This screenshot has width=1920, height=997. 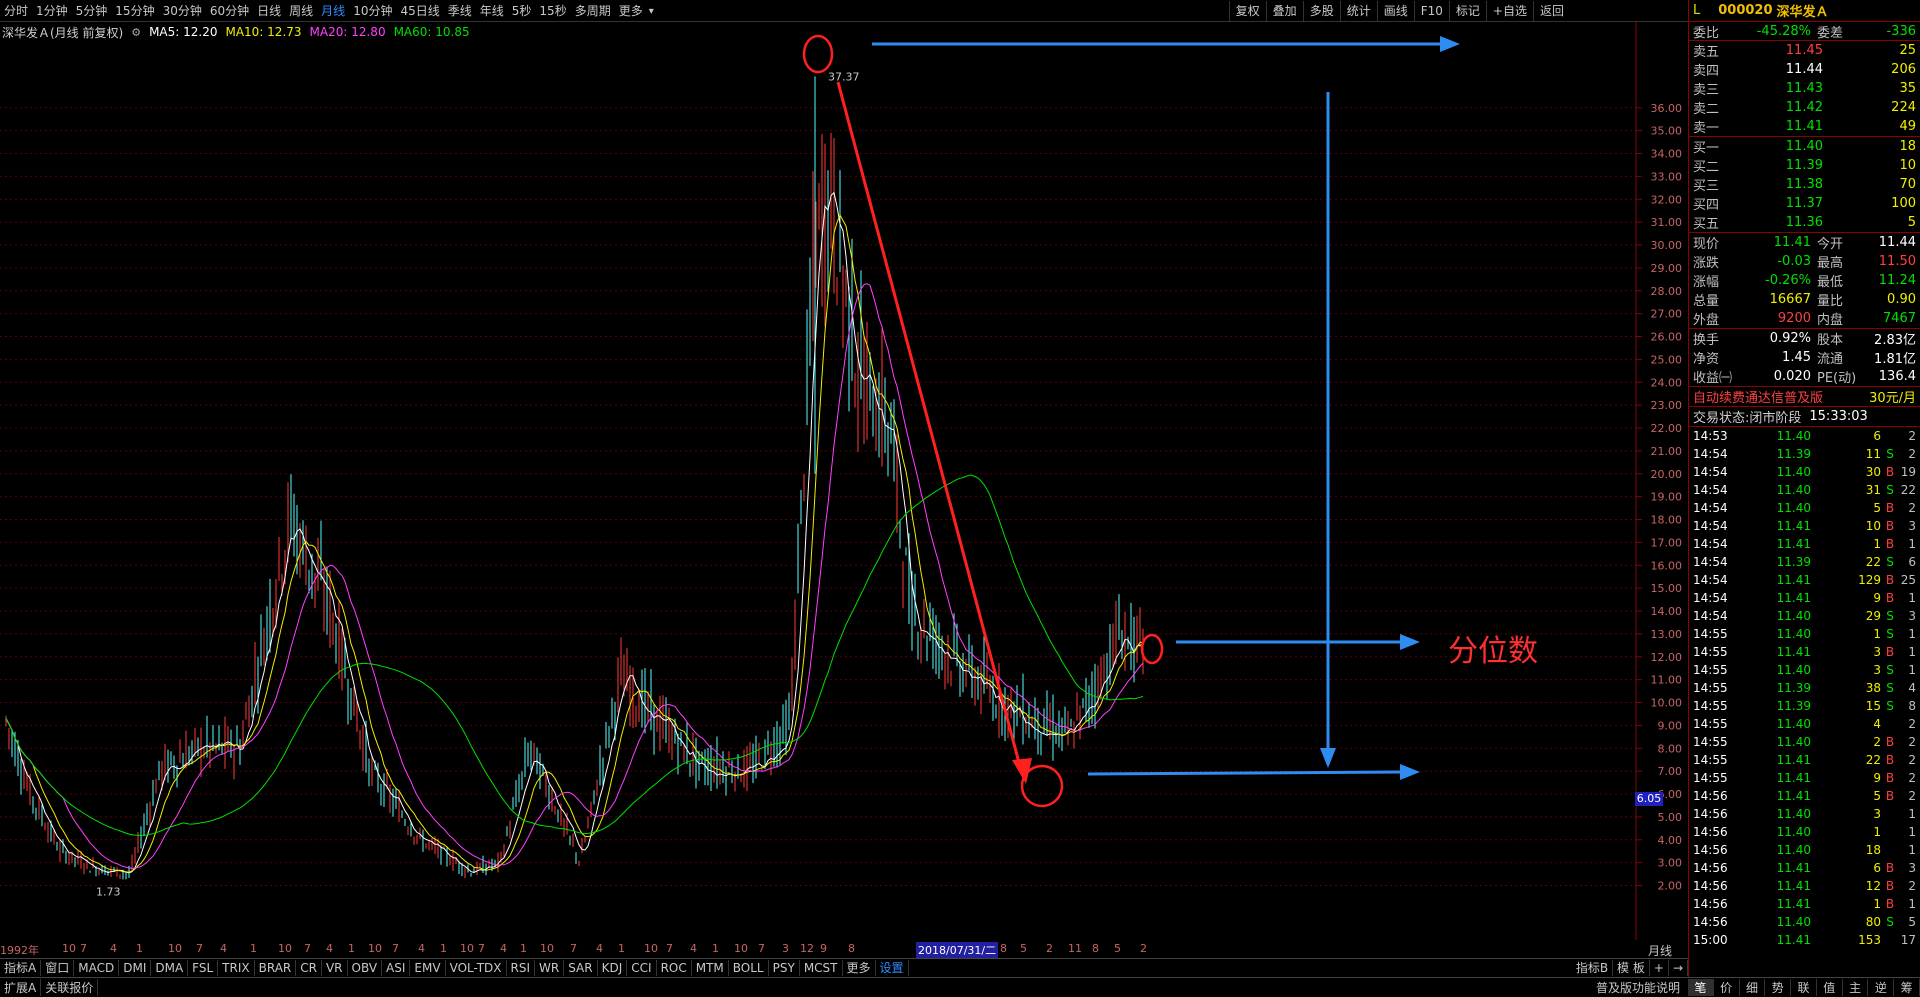 What do you see at coordinates (21, 967) in the screenshot?
I see `indicator-tab: 指标A` at bounding box center [21, 967].